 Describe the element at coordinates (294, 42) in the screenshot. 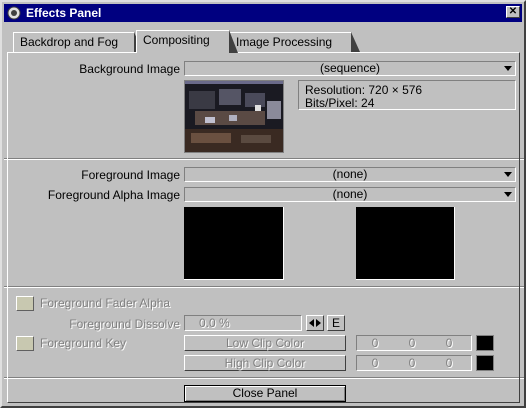

I see `tab-image-processing: Image Processing` at that location.